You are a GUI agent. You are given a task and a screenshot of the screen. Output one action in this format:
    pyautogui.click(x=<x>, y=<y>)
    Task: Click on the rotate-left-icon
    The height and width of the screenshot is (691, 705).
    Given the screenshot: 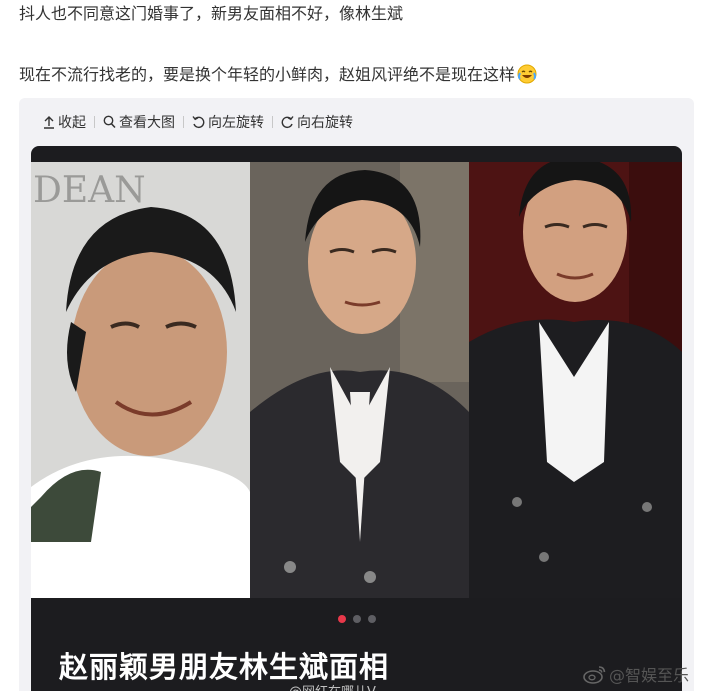 What is the action you would take?
    pyautogui.click(x=198, y=122)
    